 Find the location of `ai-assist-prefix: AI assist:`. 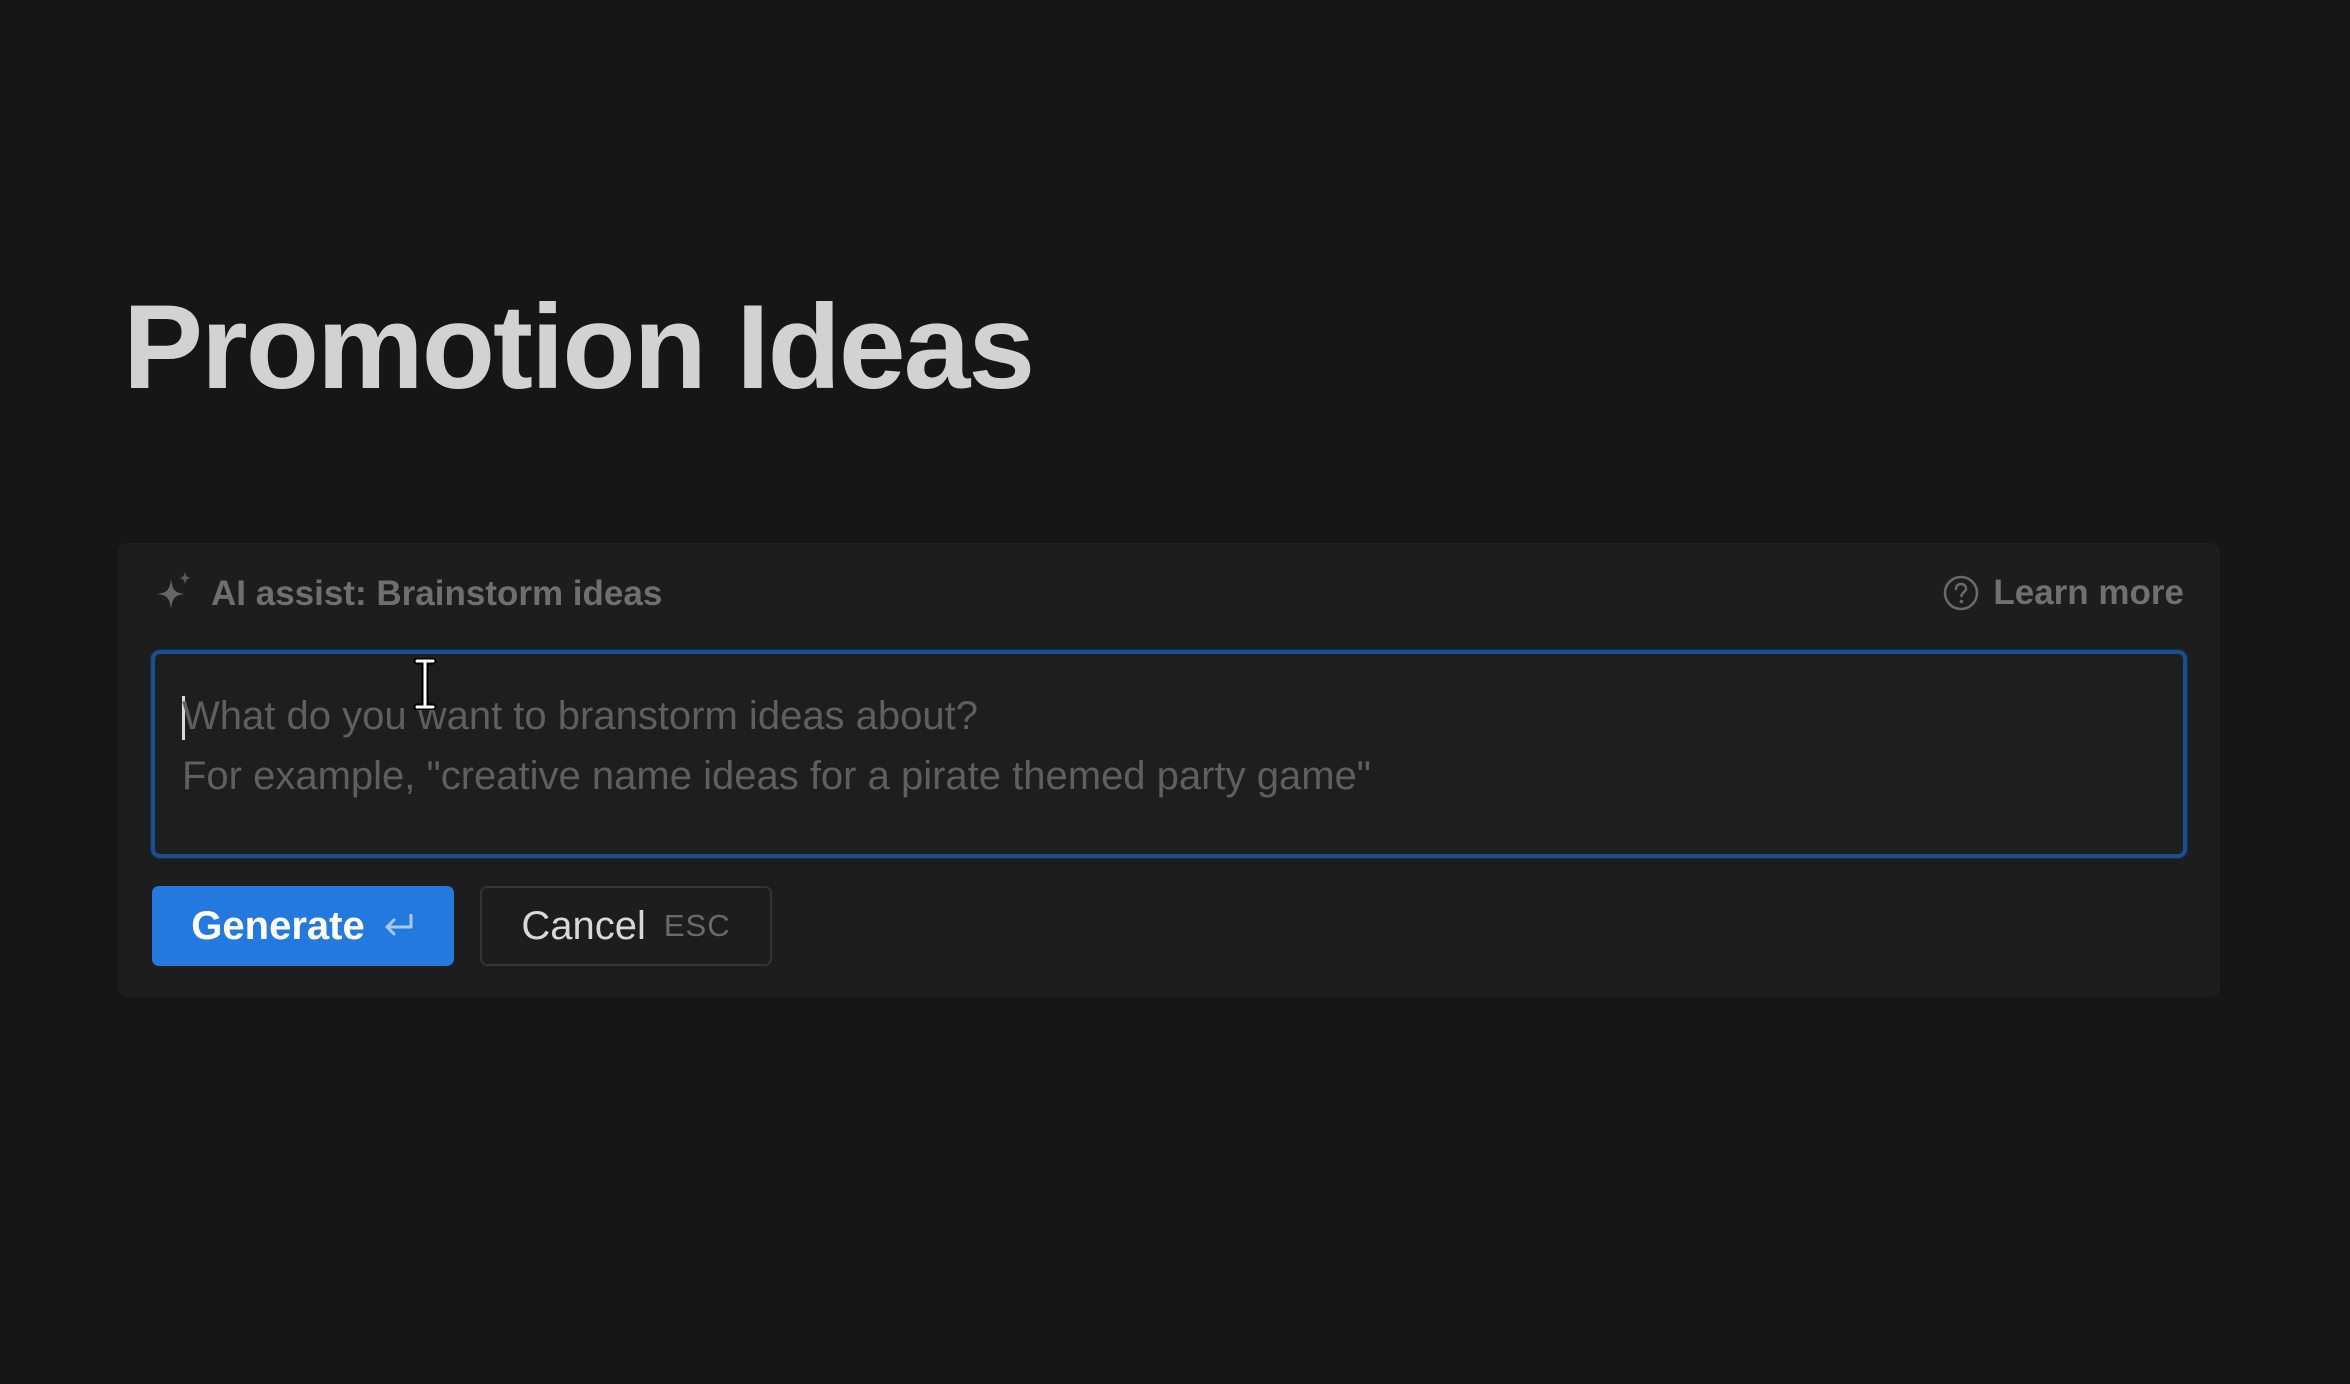

ai-assist-prefix: AI assist: is located at coordinates (289, 593).